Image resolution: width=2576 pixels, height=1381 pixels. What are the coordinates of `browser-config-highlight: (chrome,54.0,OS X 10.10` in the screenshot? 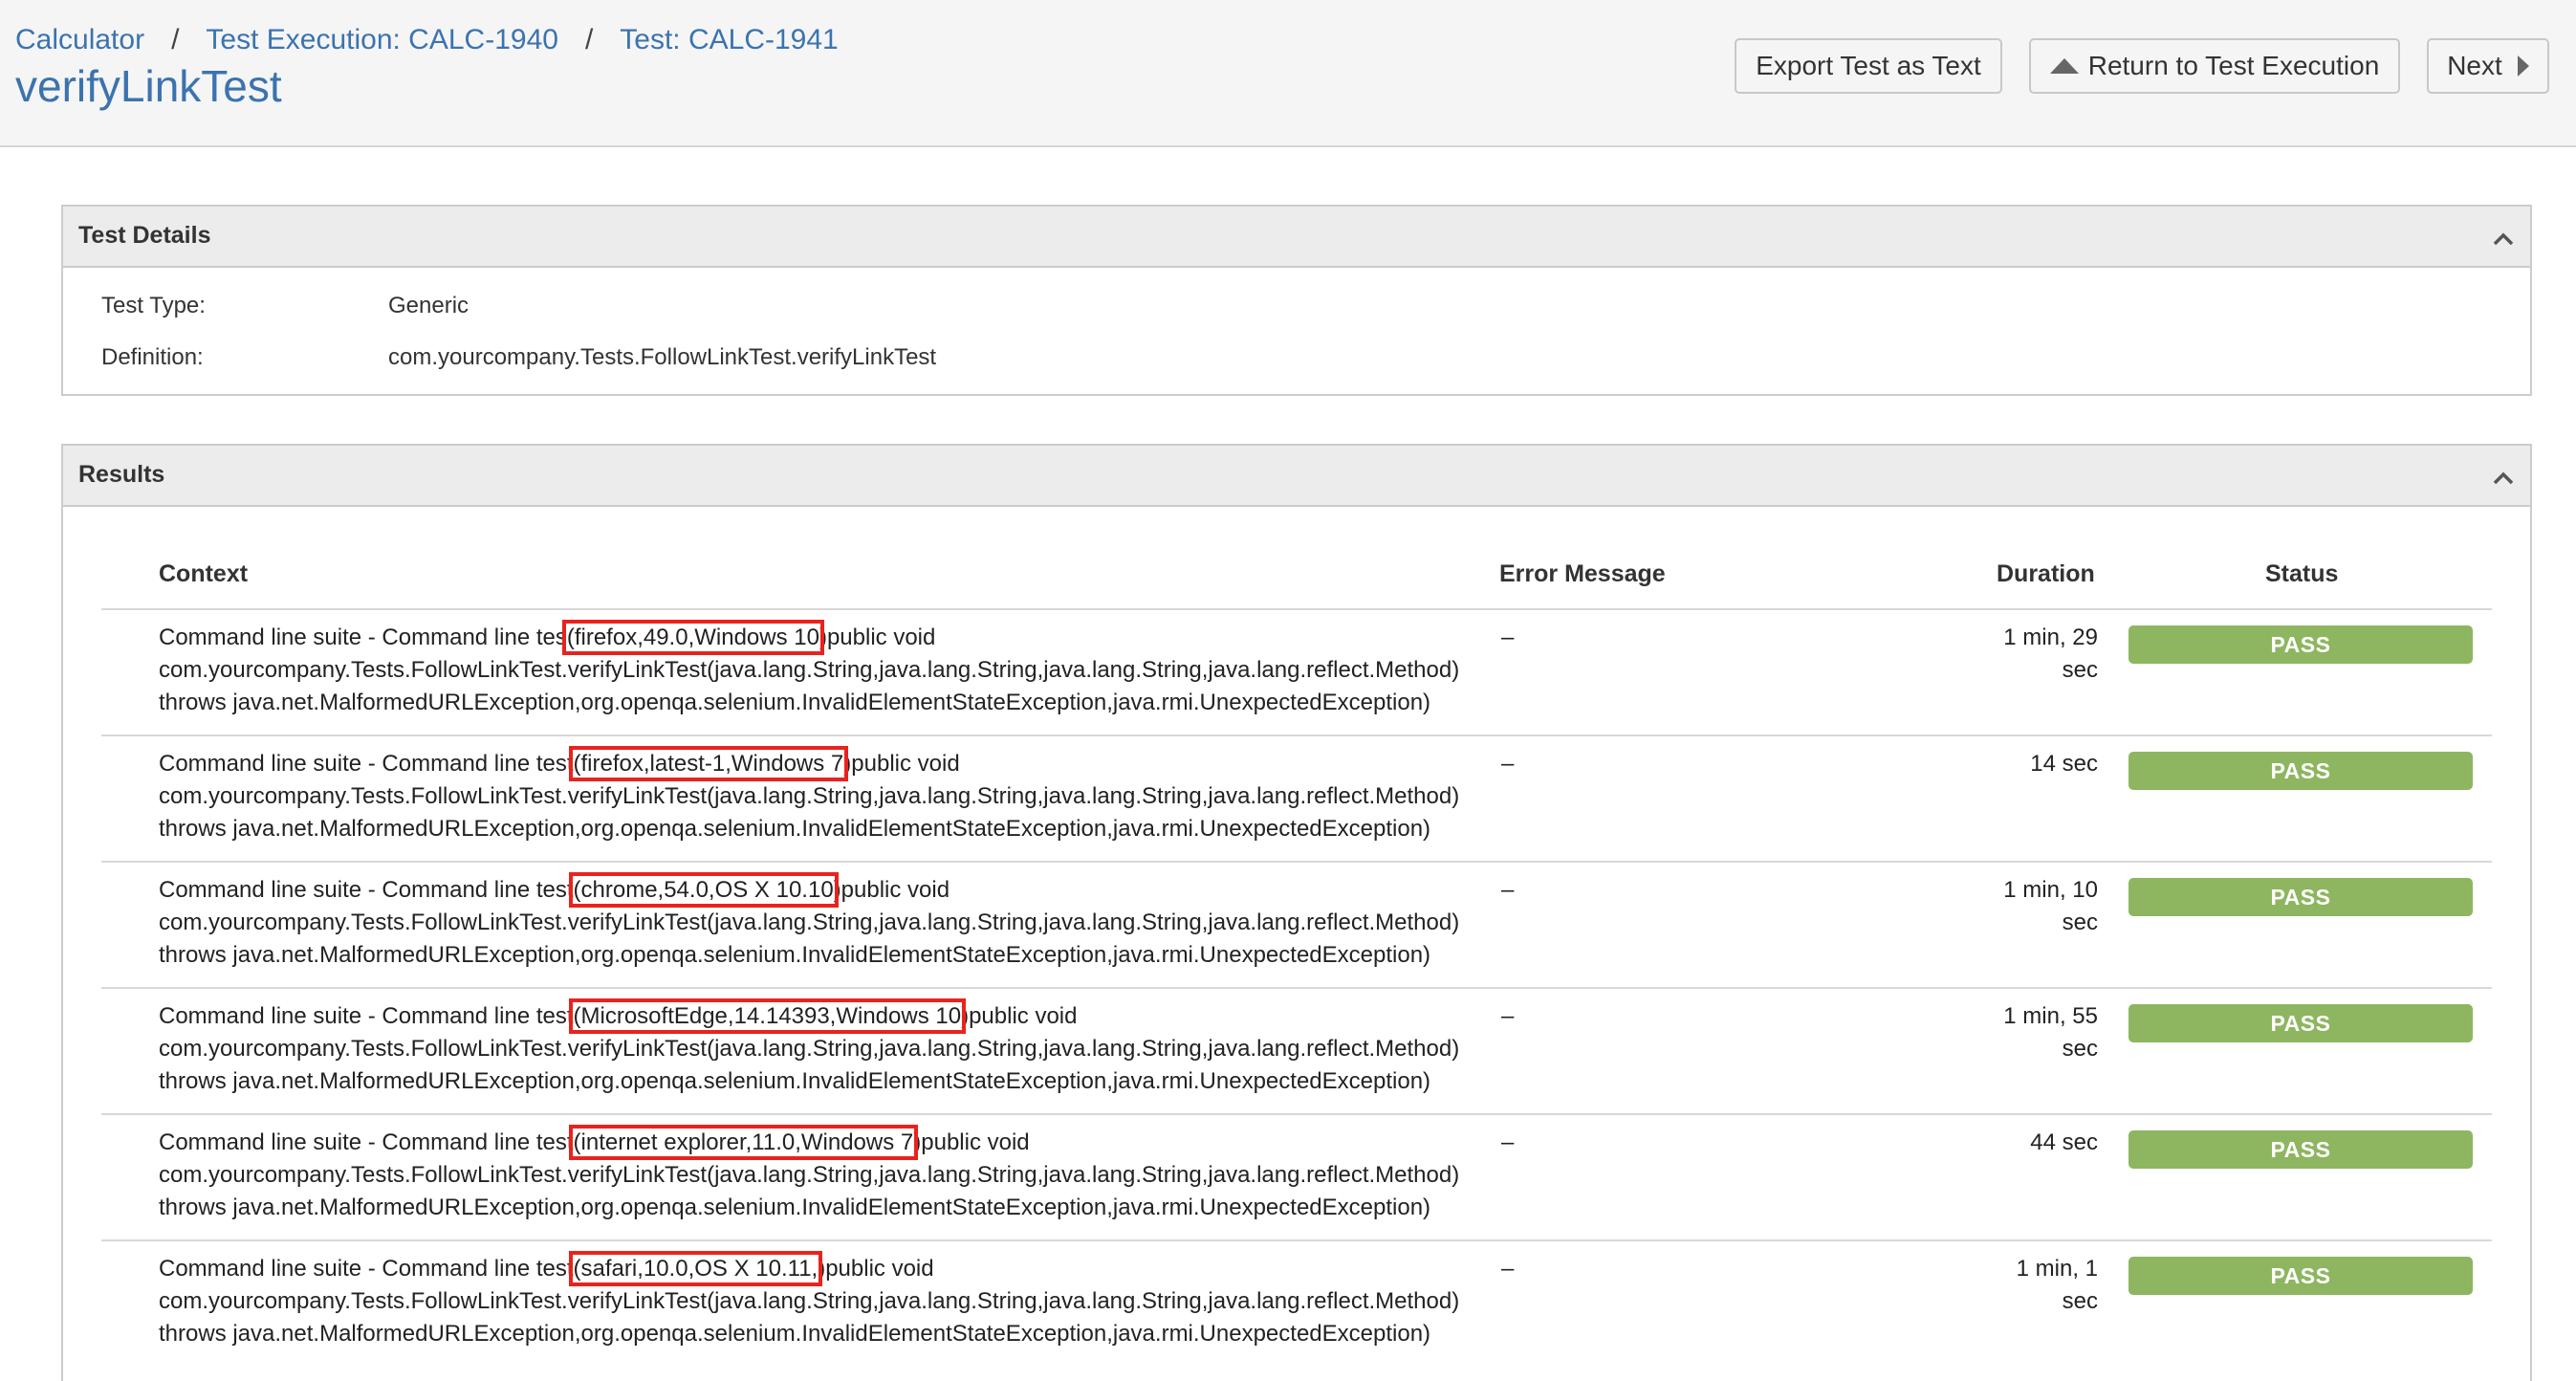 It's located at (703, 890).